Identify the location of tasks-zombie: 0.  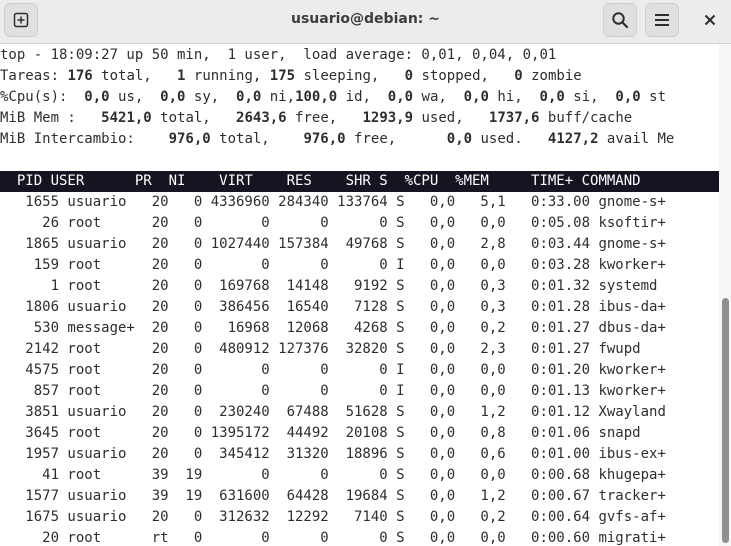
(518, 76).